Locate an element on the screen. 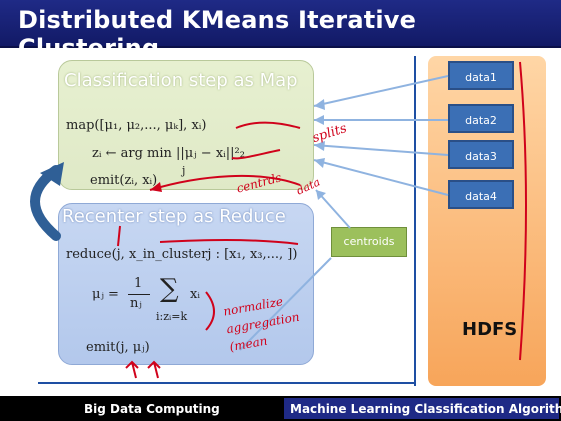 This screenshot has height=421, width=561. footer-course: Big Data Computing is located at coordinates (152, 409).